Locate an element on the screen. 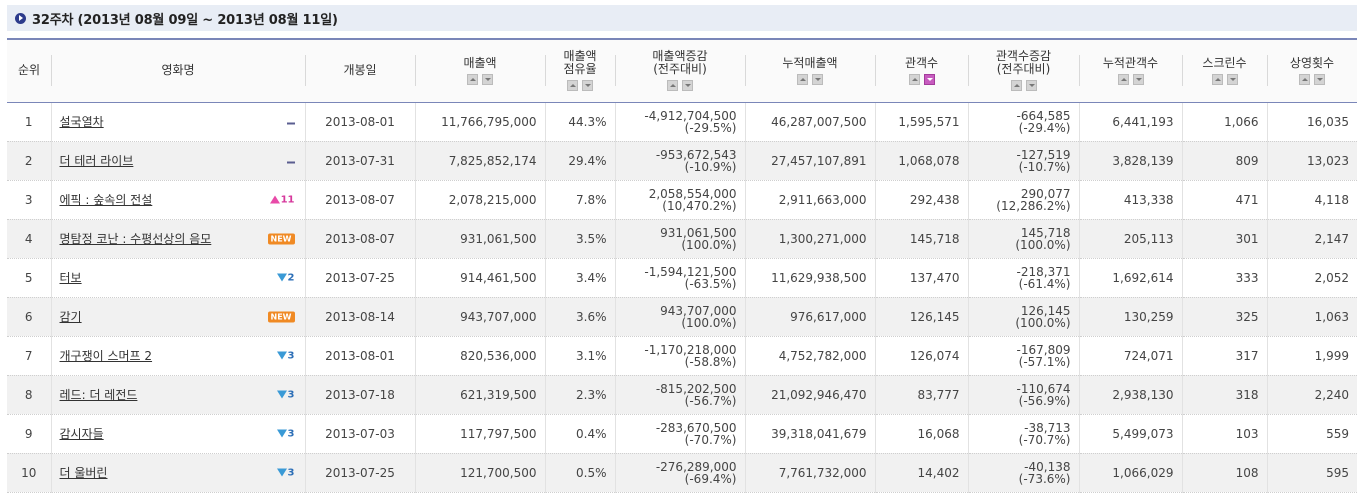 The image size is (1366, 497). cell-shows: 4,118 is located at coordinates (1312, 200).